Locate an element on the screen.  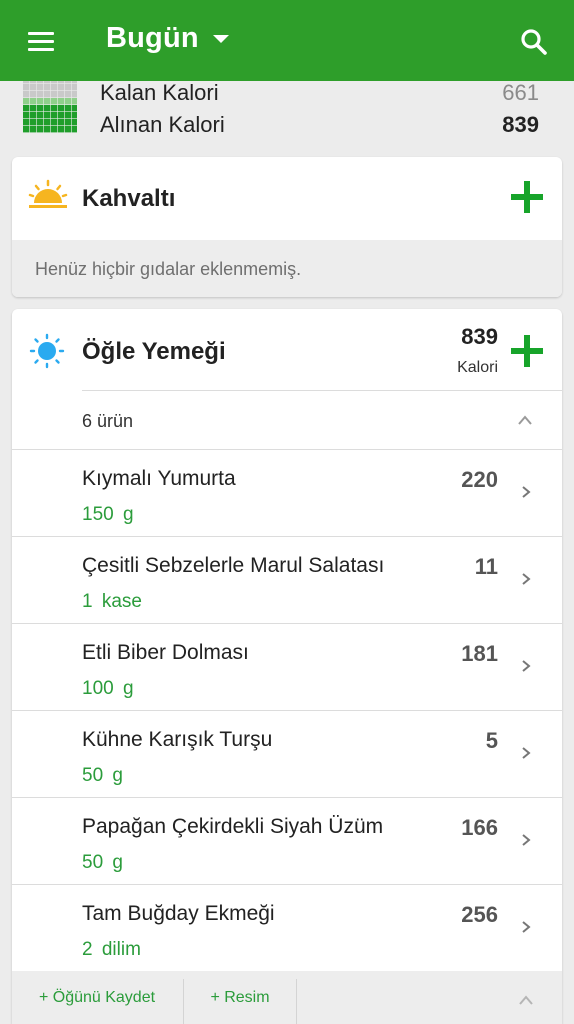
consumed-calories-value: 839 is located at coordinates (520, 124).